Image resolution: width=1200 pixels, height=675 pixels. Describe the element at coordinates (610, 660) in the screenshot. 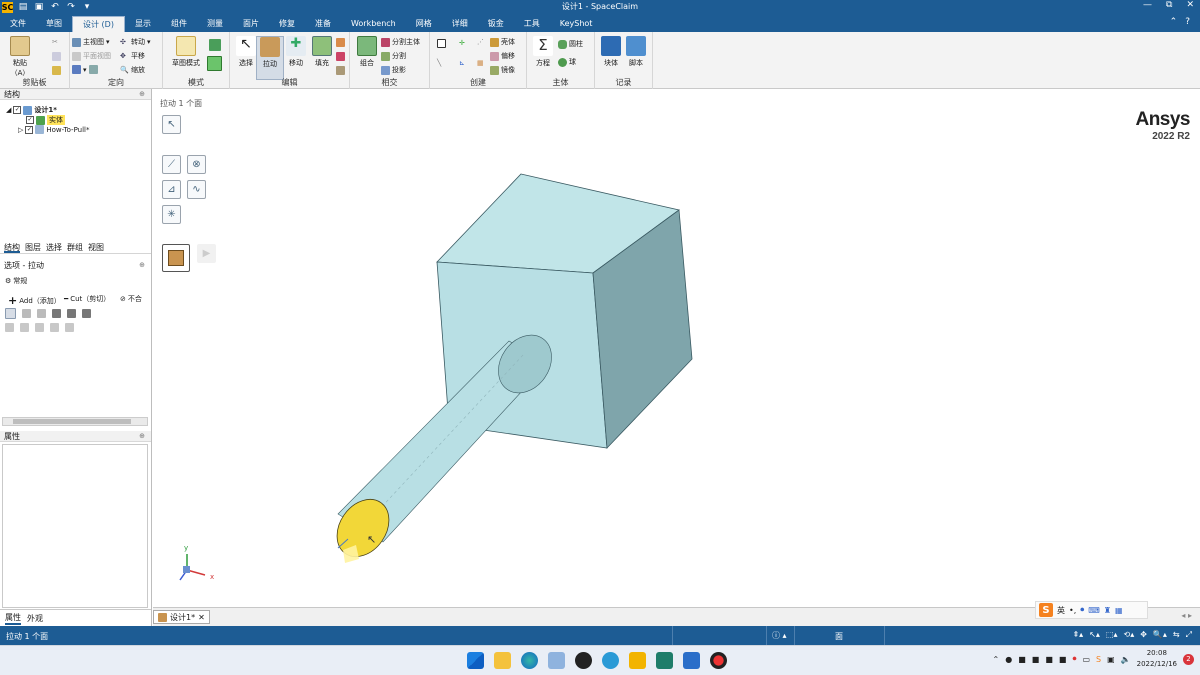

I see `browser-icon` at that location.